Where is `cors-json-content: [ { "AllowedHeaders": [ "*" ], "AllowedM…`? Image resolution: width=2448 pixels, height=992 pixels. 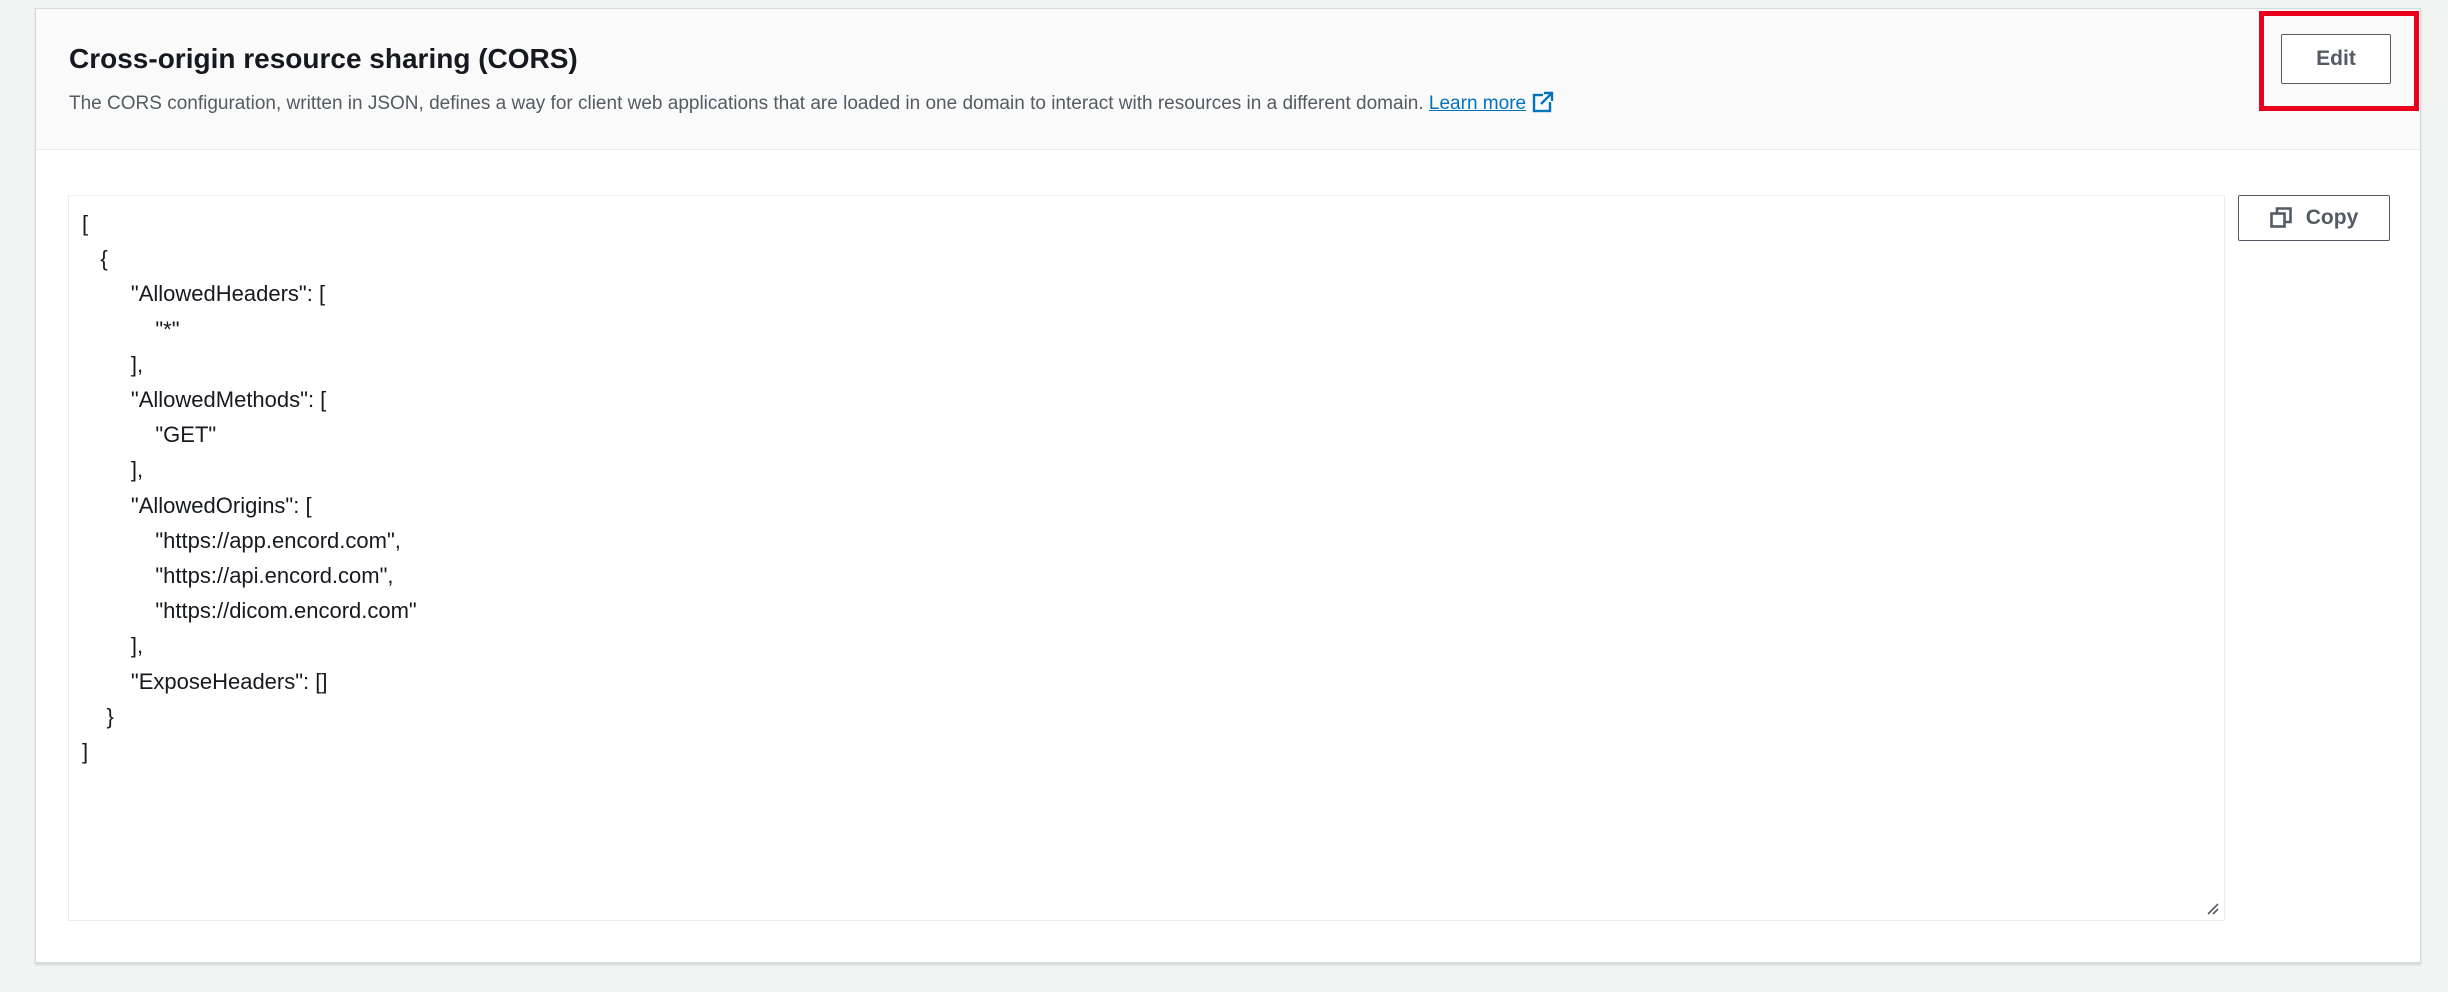
cors-json-content: [ { "AllowedHeaders": [ "*" ], "AllowedM… is located at coordinates (249, 488).